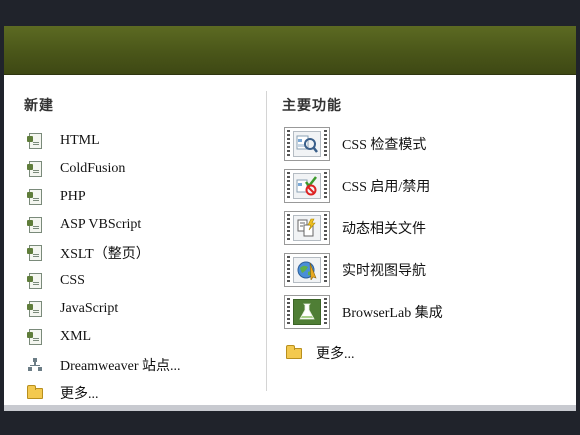 This screenshot has width=580, height=435. I want to click on feature-label: 实时视图导航, so click(384, 271).